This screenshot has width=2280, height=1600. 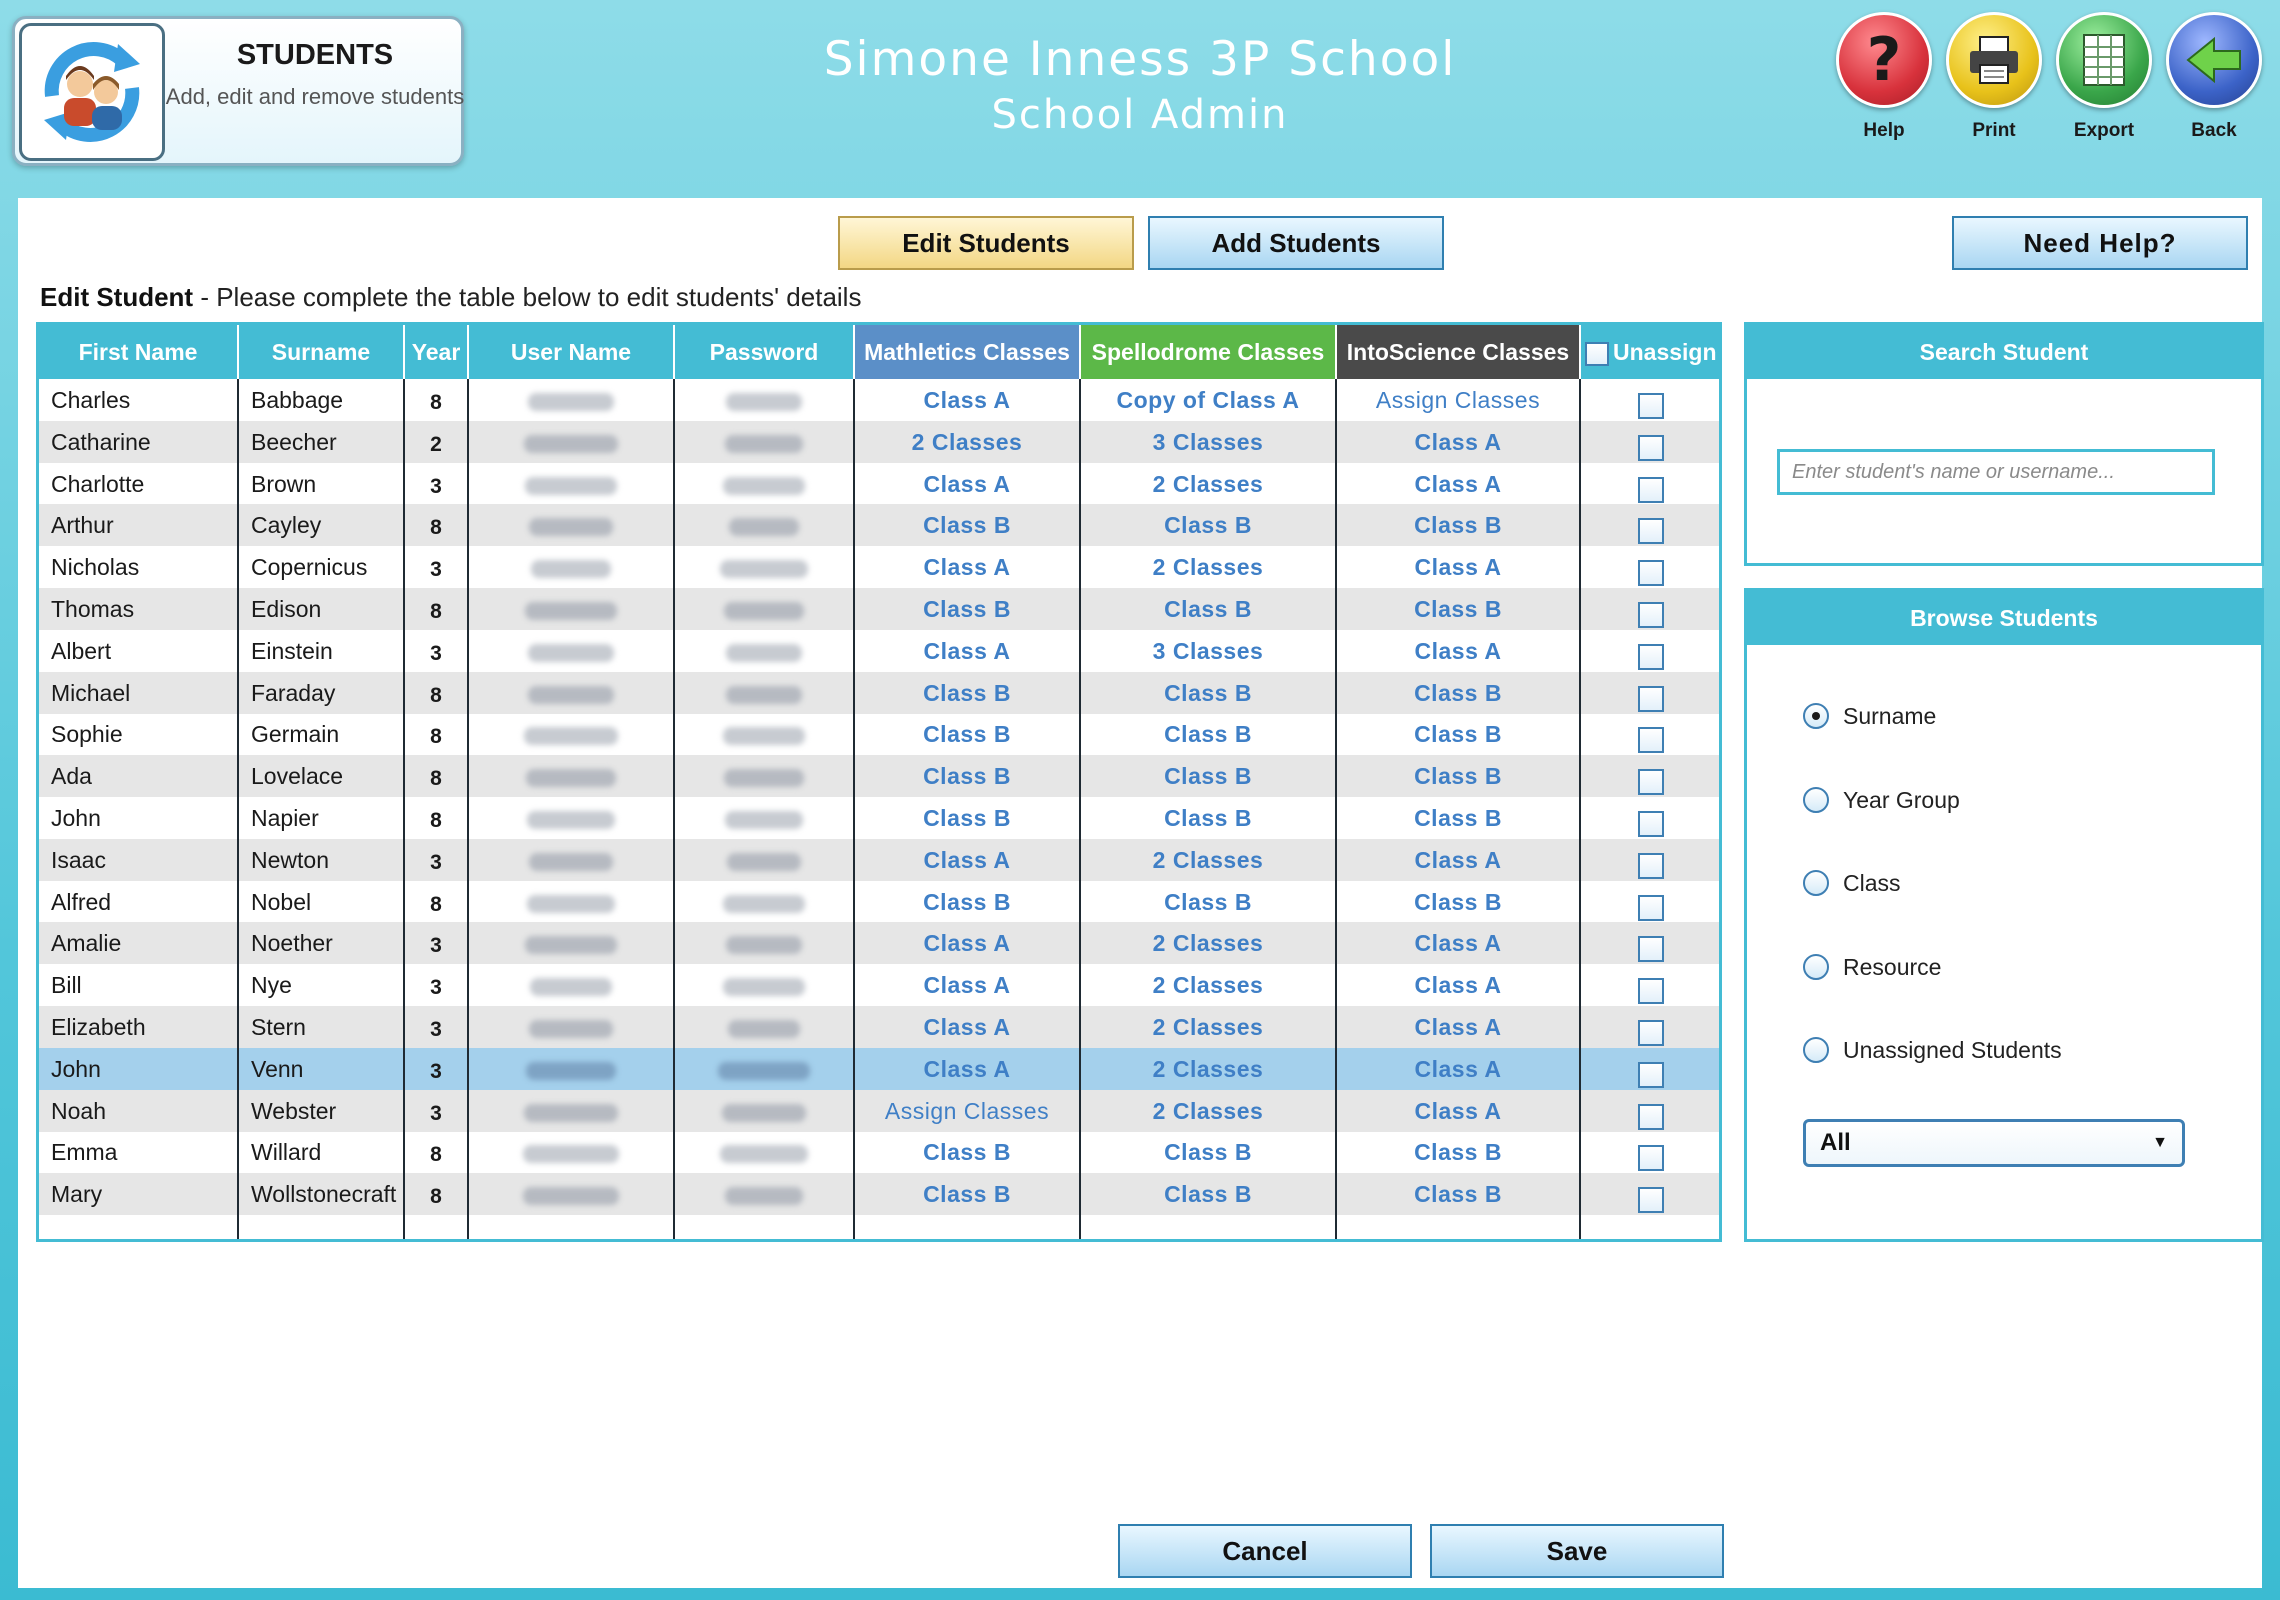 What do you see at coordinates (321, 1027) in the screenshot?
I see `surname-cell: Stern` at bounding box center [321, 1027].